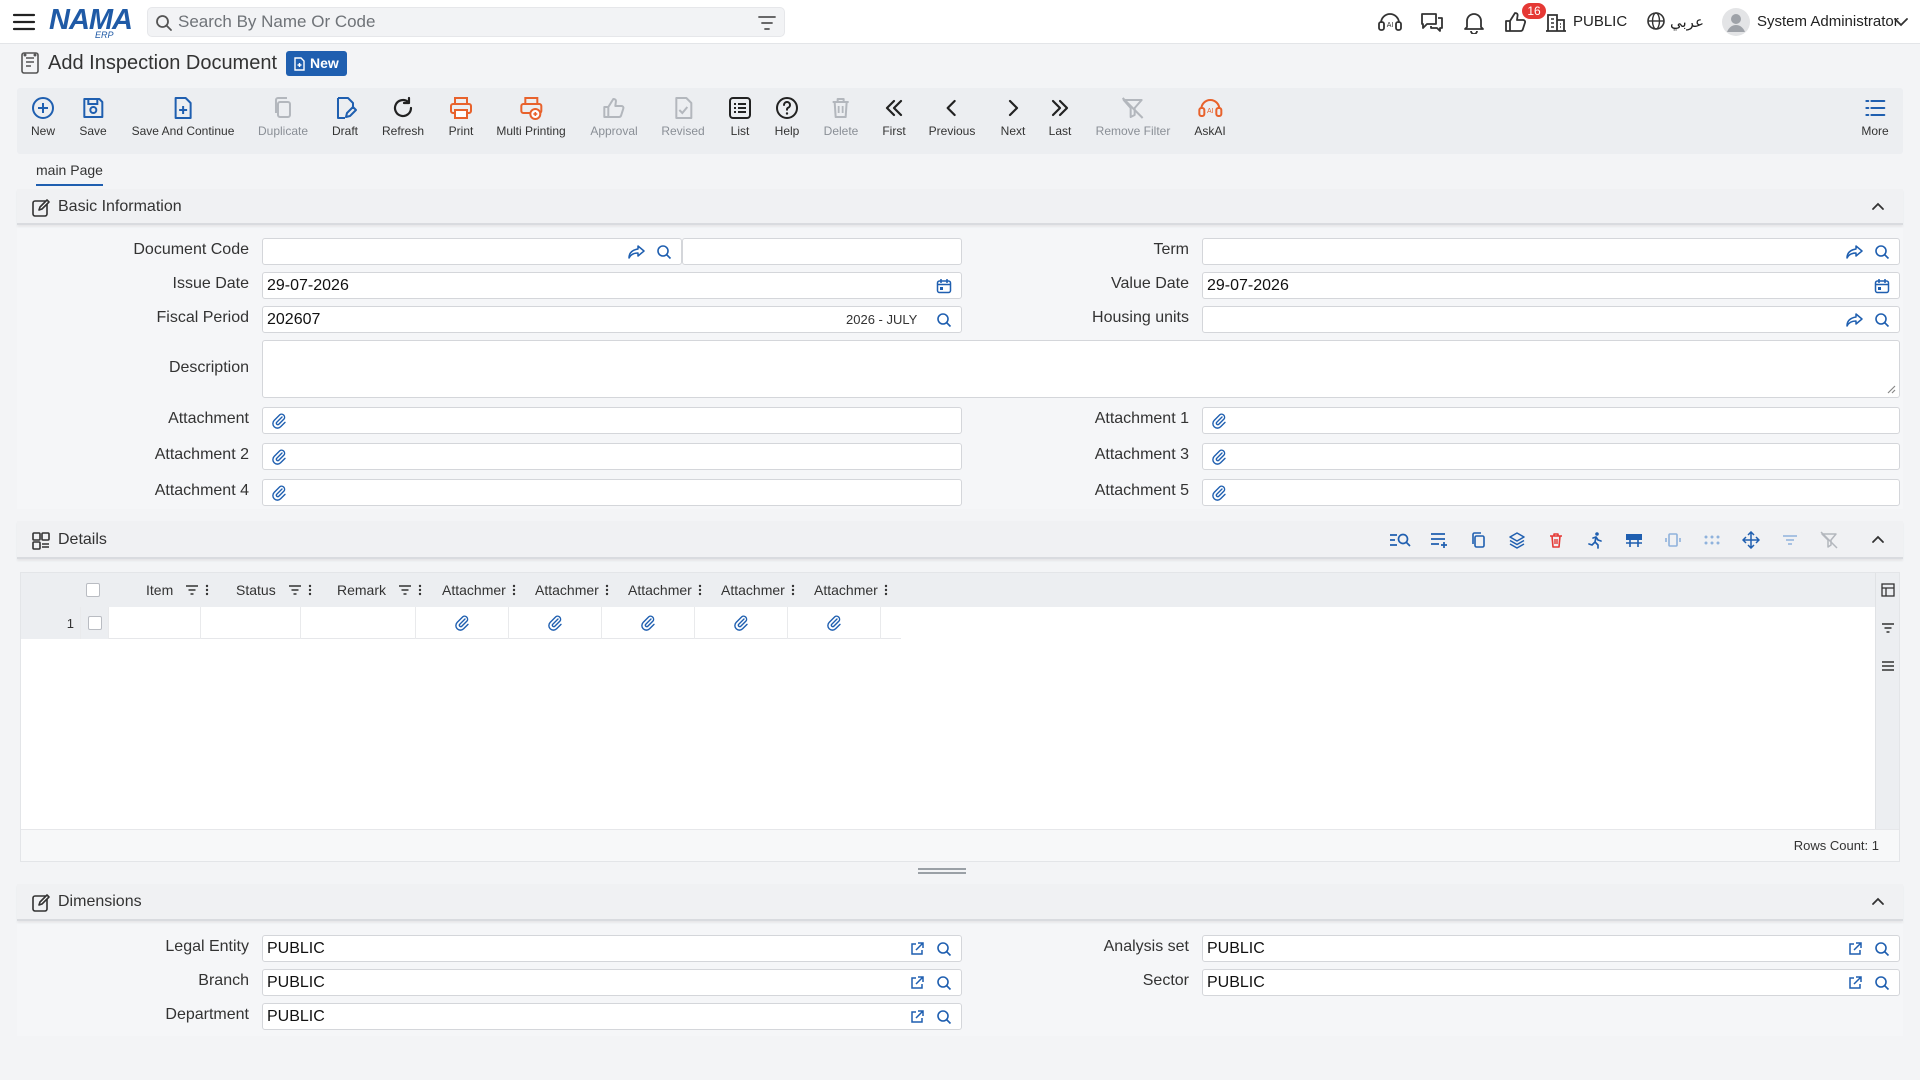 This screenshot has width=1920, height=1080. What do you see at coordinates (1517, 540) in the screenshot?
I see `grid-layers-button` at bounding box center [1517, 540].